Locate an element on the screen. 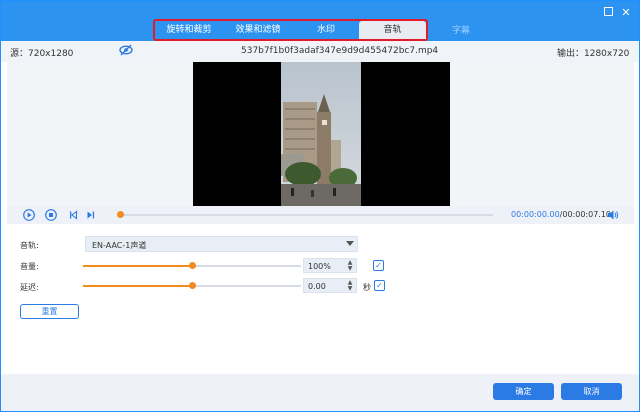 The width and height of the screenshot is (640, 412). delay-value: 0.00 is located at coordinates (317, 286).